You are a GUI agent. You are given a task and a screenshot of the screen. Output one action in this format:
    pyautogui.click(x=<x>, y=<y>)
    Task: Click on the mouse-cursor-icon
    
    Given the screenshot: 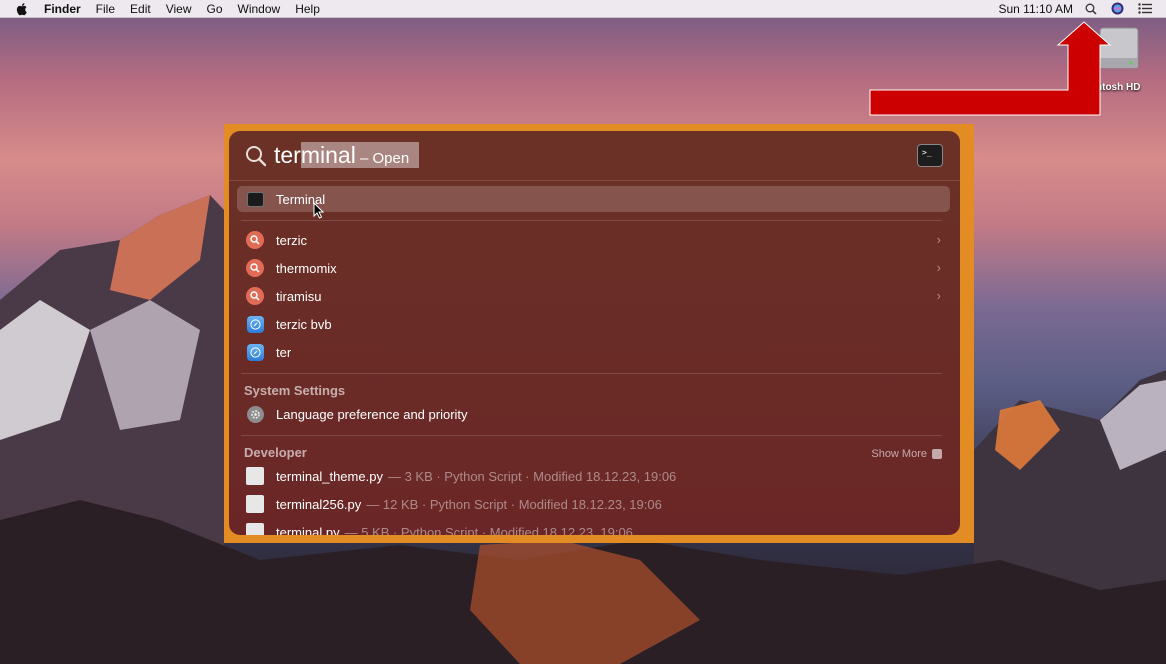 What is the action you would take?
    pyautogui.click(x=319, y=210)
    